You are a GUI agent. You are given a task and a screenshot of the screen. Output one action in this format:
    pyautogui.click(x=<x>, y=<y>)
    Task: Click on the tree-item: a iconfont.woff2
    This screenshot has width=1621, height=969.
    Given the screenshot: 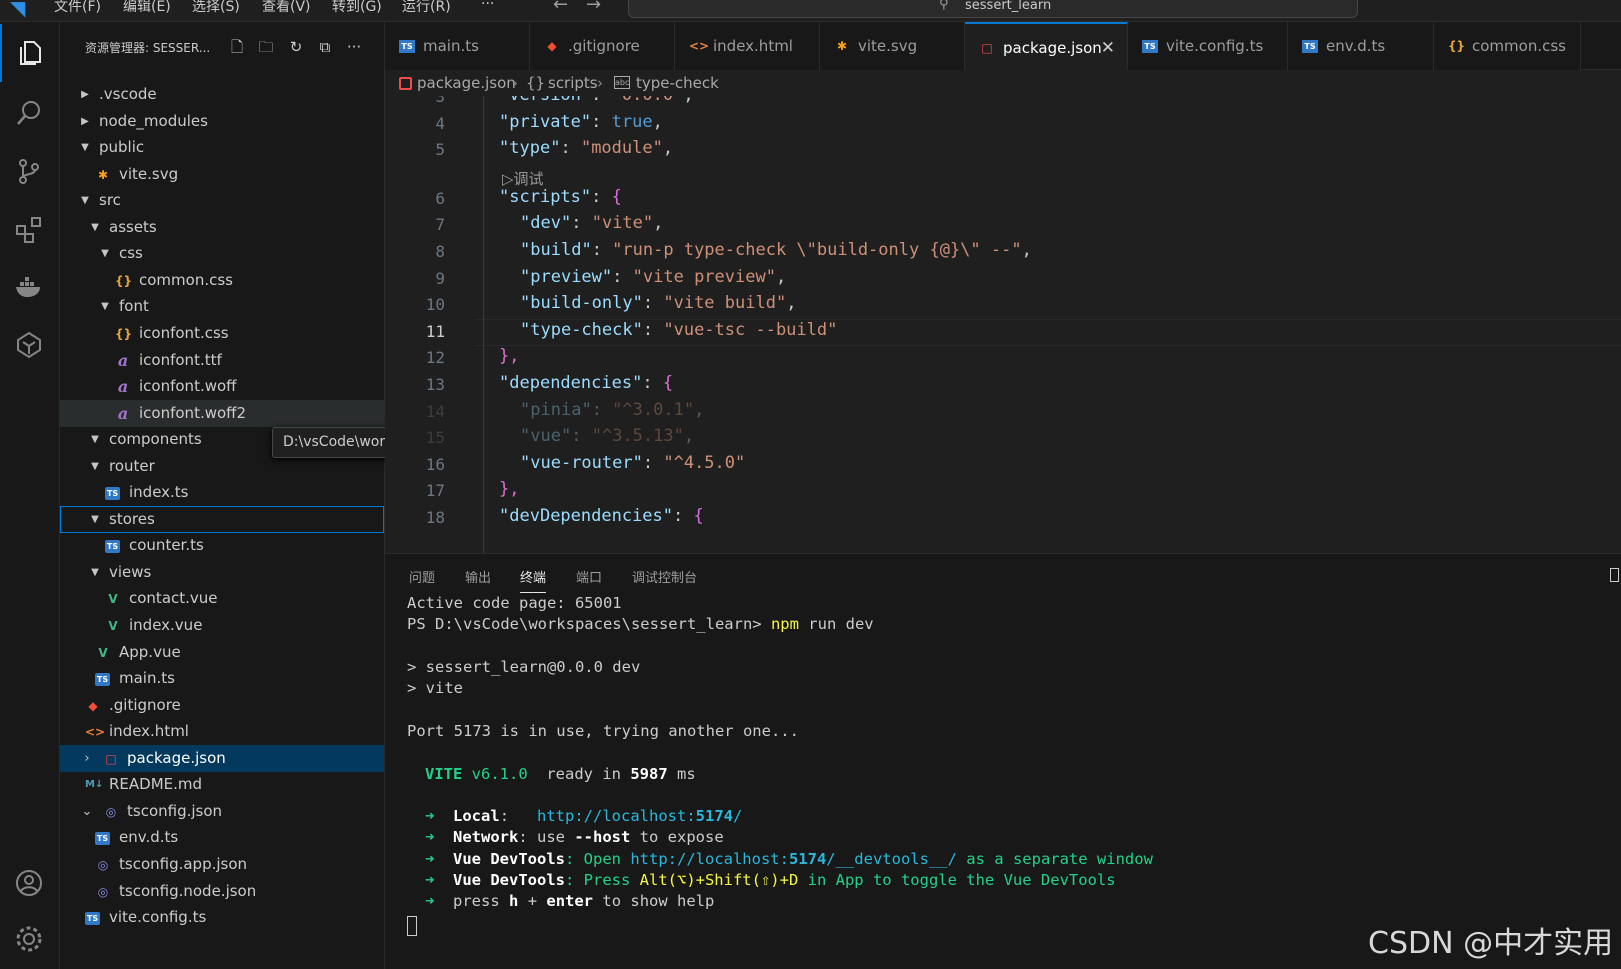 What is the action you would take?
    pyautogui.click(x=222, y=413)
    